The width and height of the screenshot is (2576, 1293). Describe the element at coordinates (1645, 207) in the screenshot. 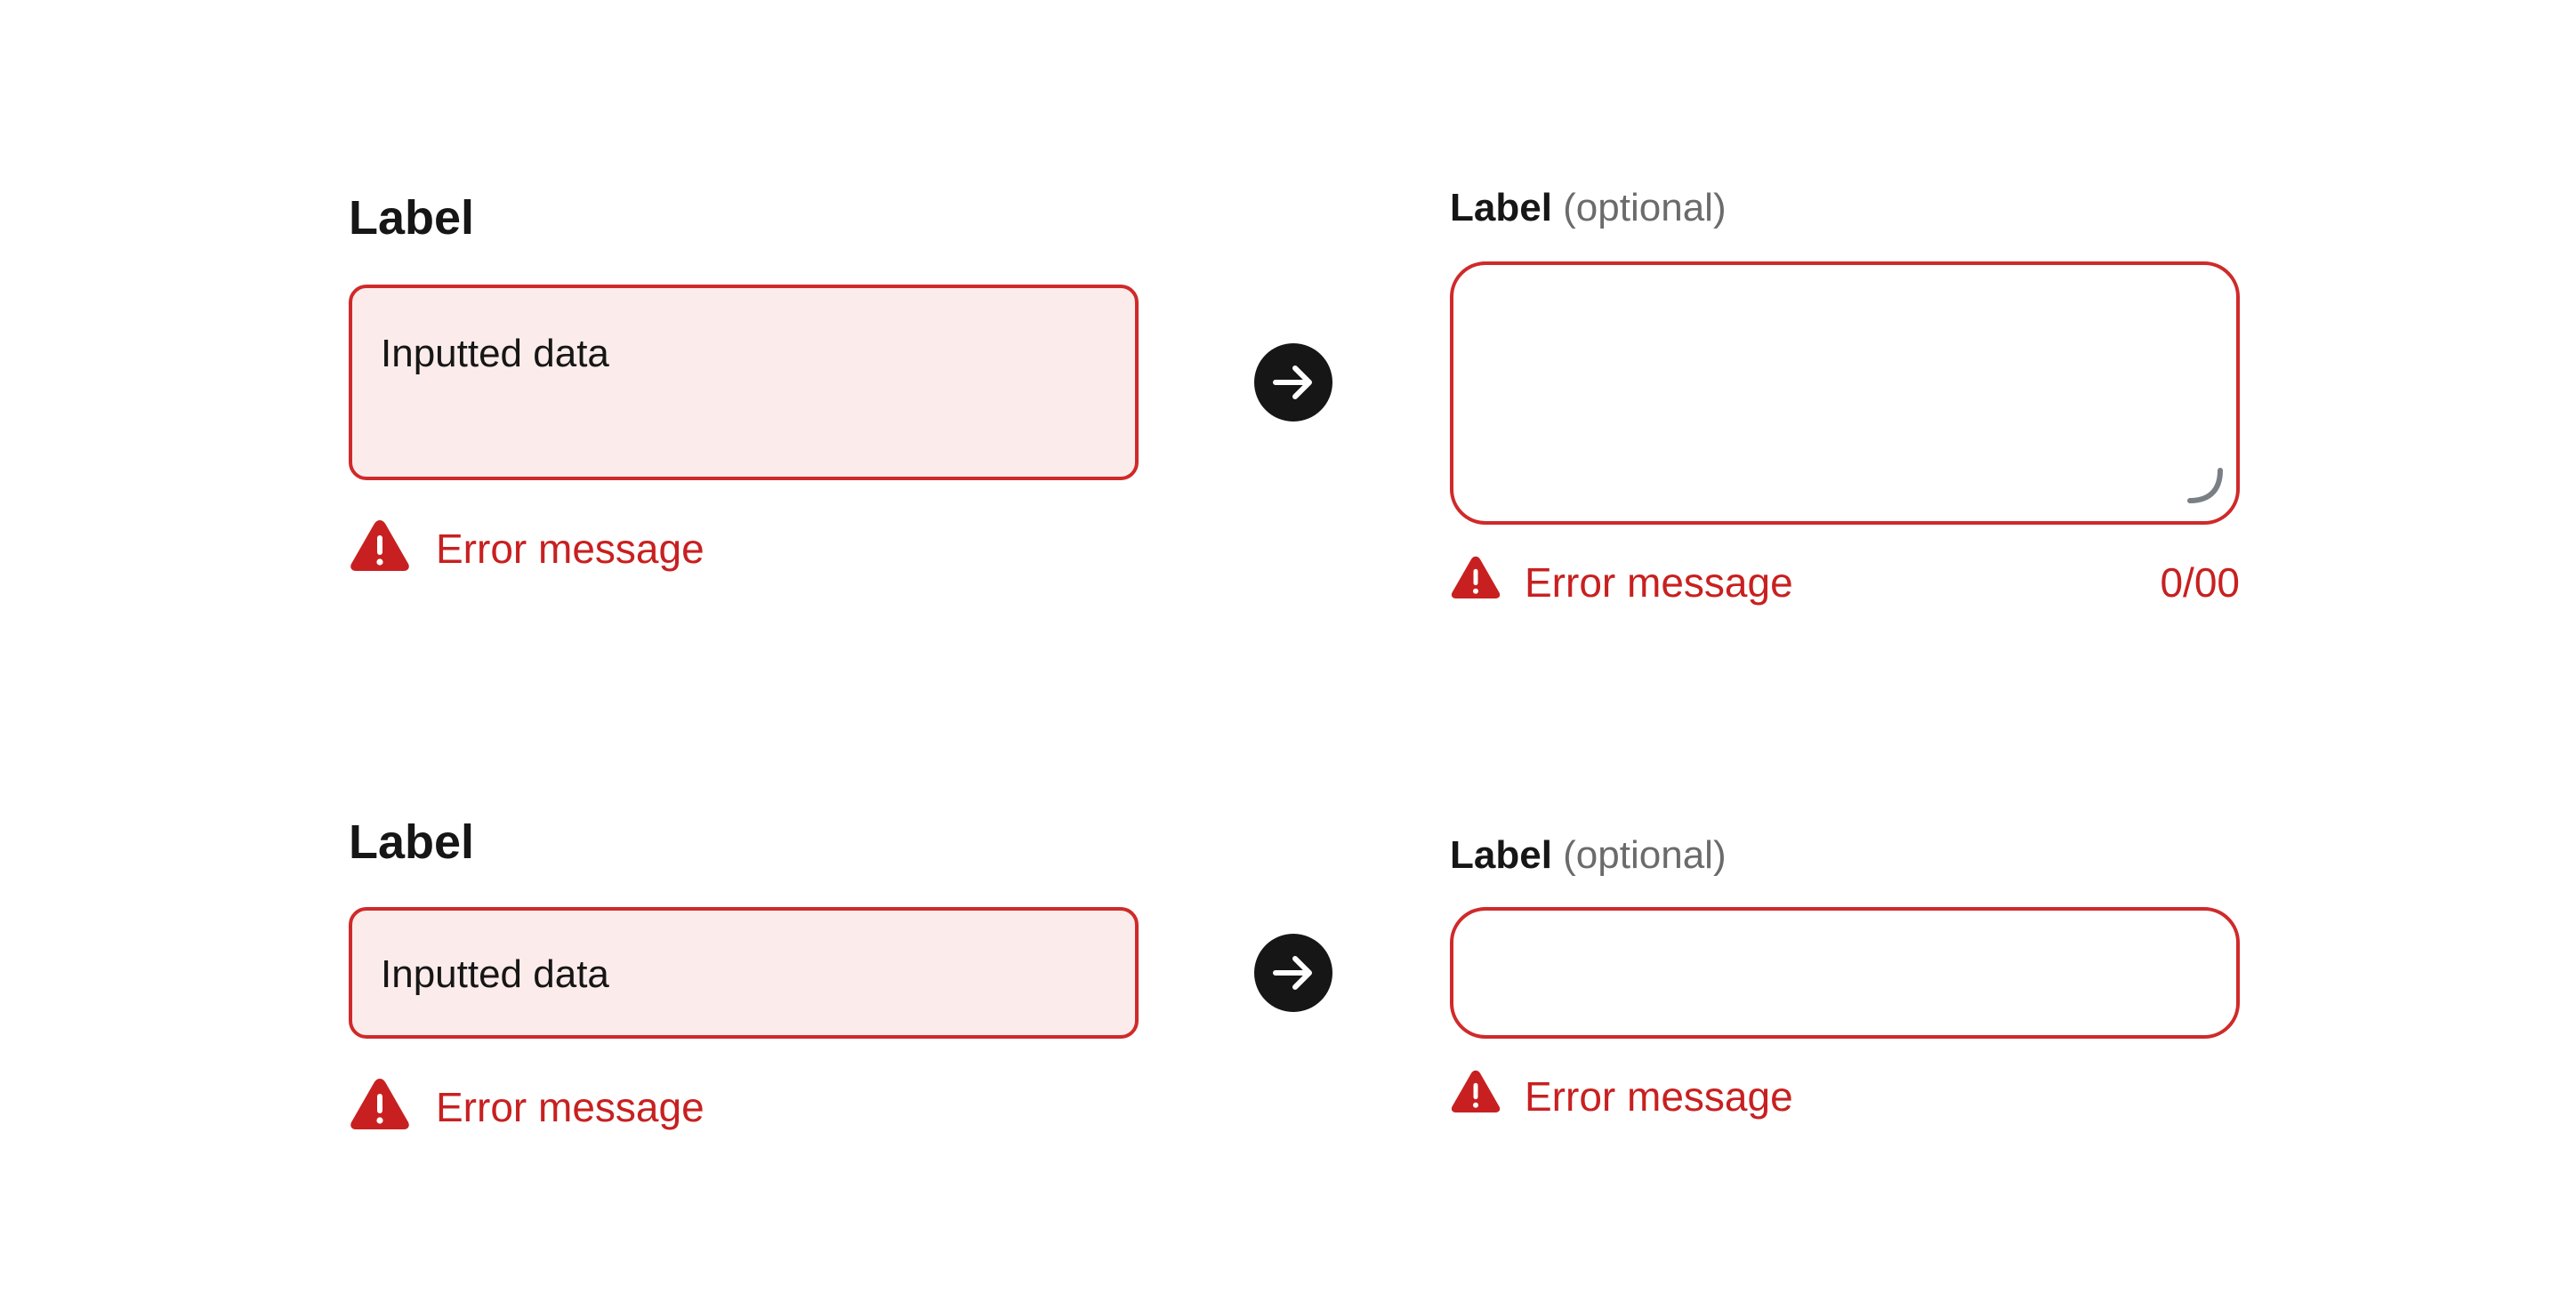

I see `new-textarea-optional: (optional)` at that location.